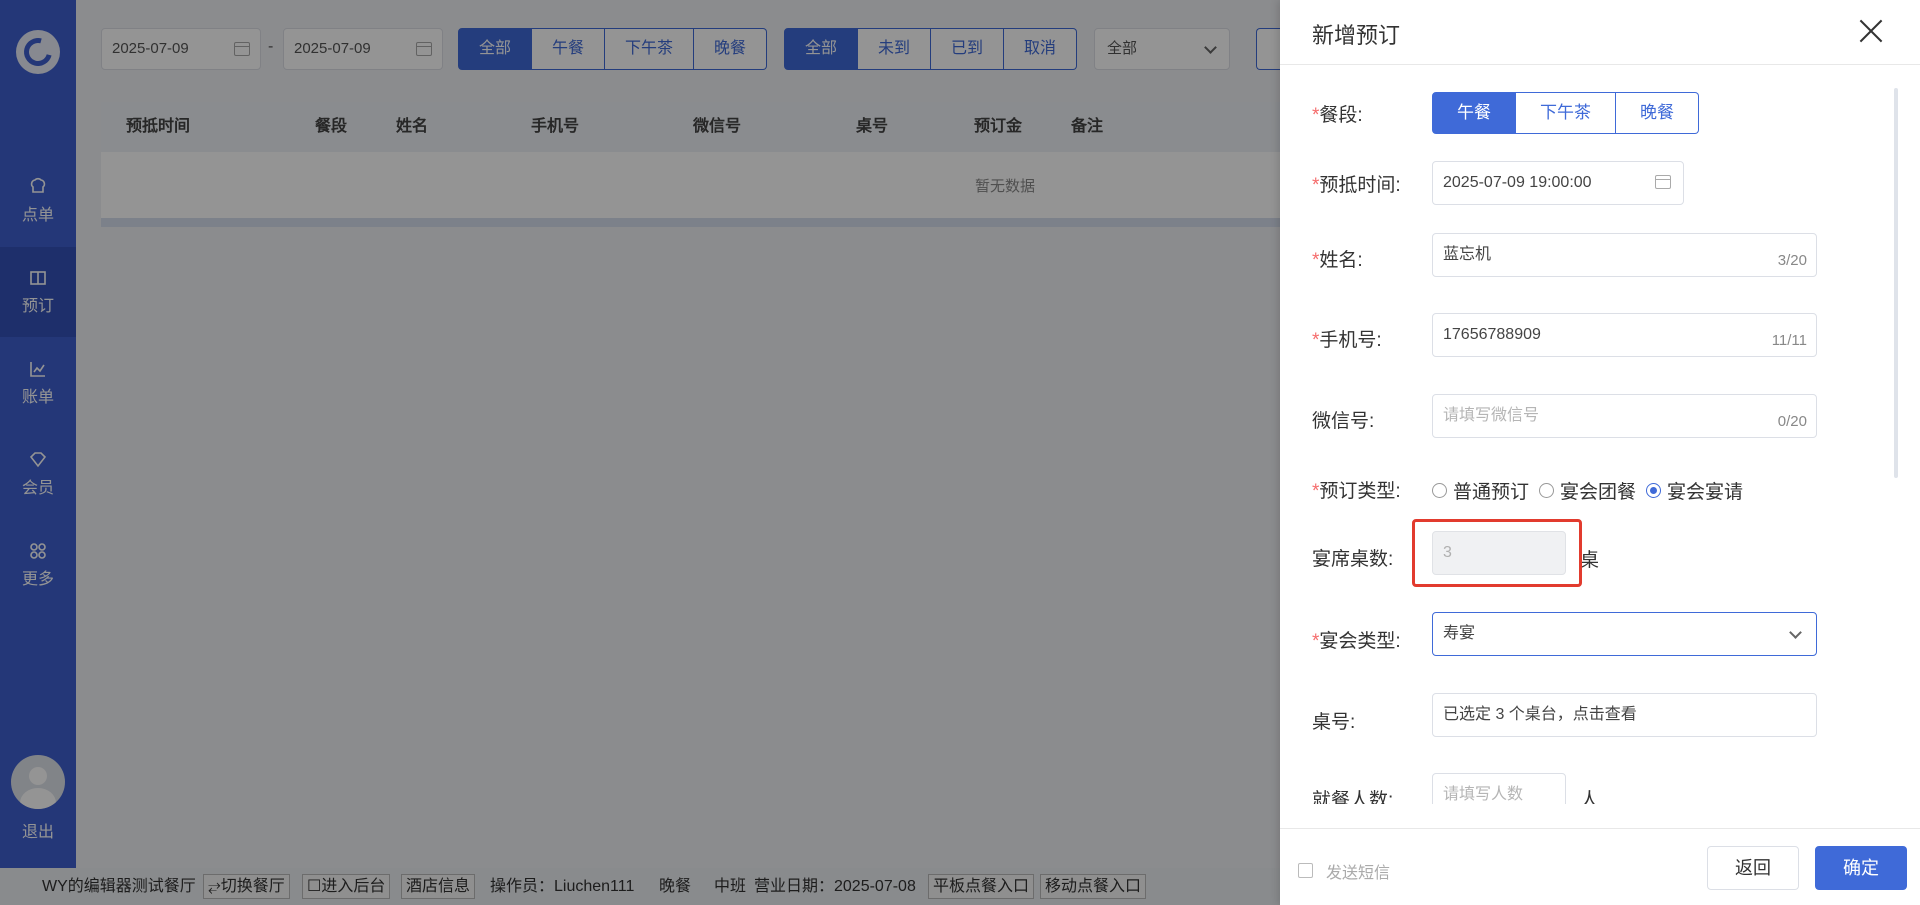 The height and width of the screenshot is (905, 1920). I want to click on meal-segment: 午餐 下午茶 晚餐, so click(1565, 113).